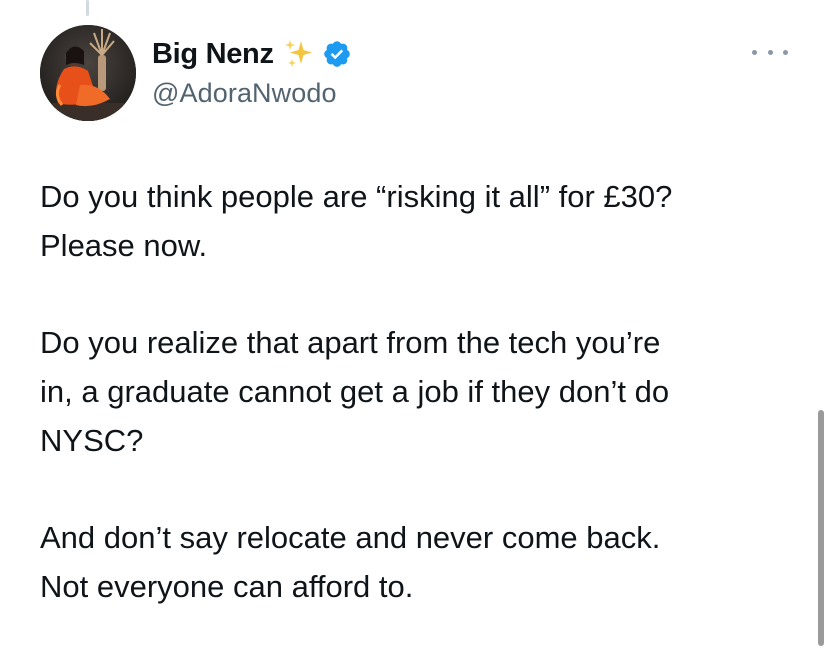 The height and width of the screenshot is (659, 828). What do you see at coordinates (213, 54) in the screenshot?
I see `author-display-name: Big Nenz` at bounding box center [213, 54].